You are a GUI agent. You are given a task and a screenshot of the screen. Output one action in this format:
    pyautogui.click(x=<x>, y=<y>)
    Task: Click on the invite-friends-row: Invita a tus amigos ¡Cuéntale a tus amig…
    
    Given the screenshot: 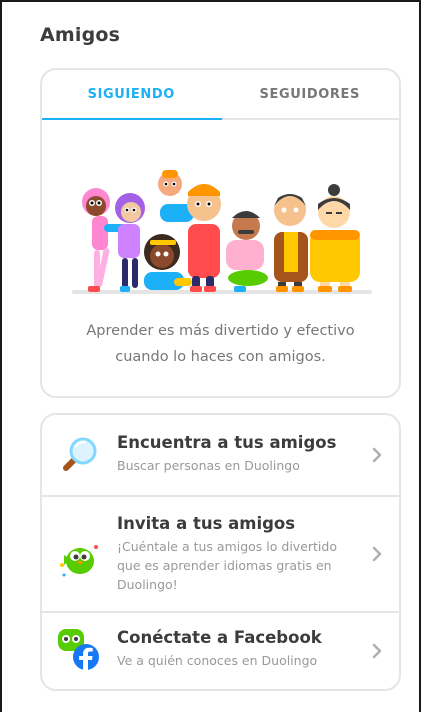 What is the action you would take?
    pyautogui.click(x=220, y=554)
    